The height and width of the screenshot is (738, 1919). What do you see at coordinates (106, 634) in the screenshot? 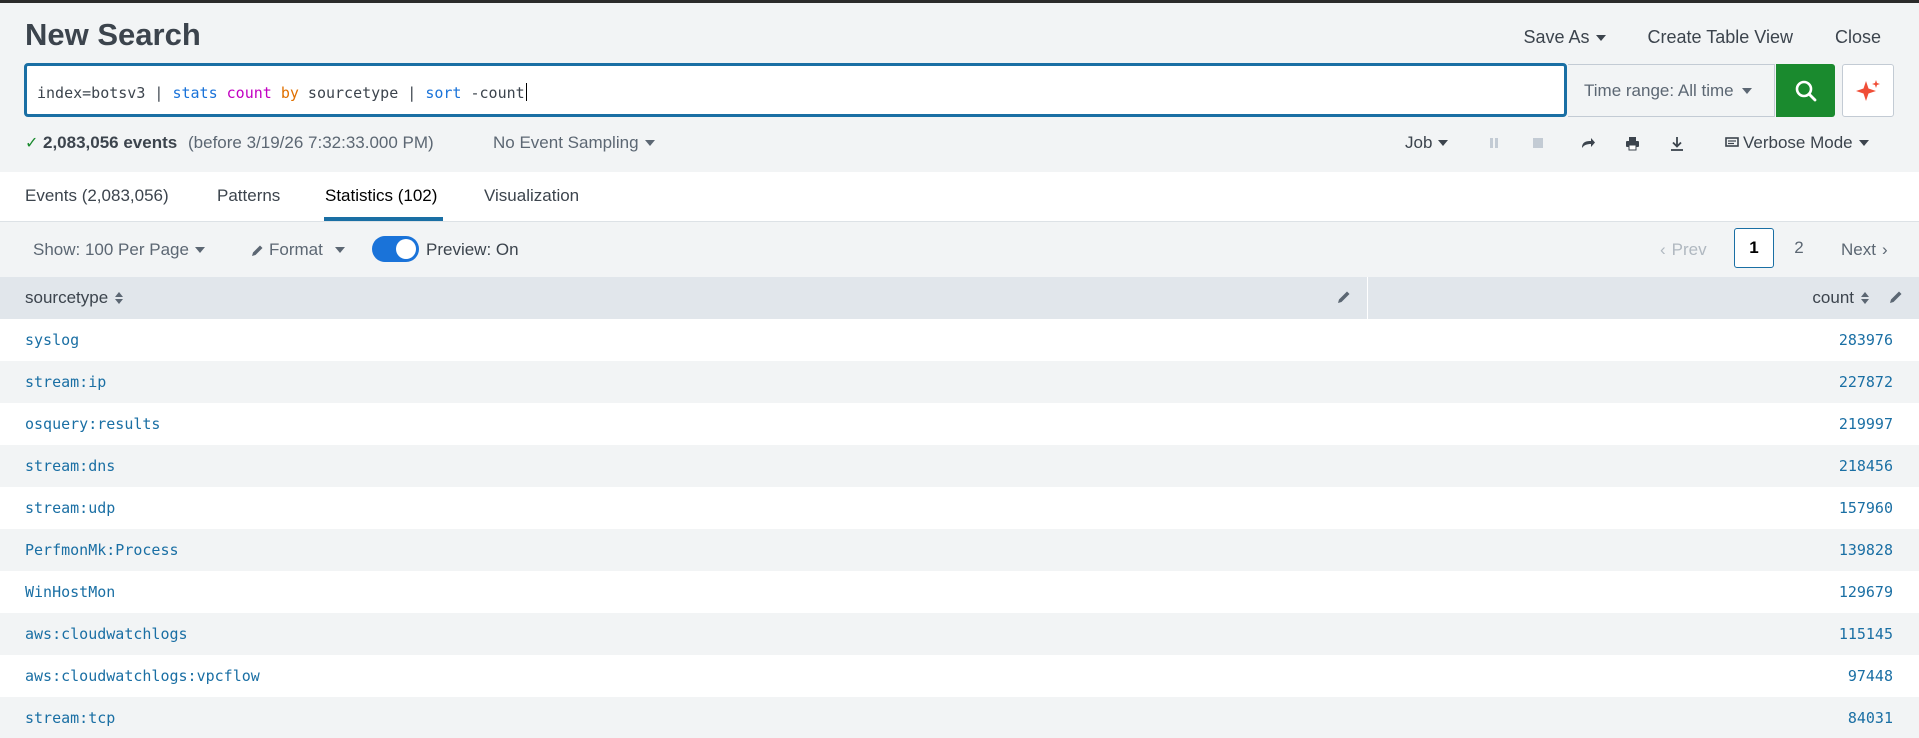
I see `sourcetype-cell: aws:cloudwatchlogs` at bounding box center [106, 634].